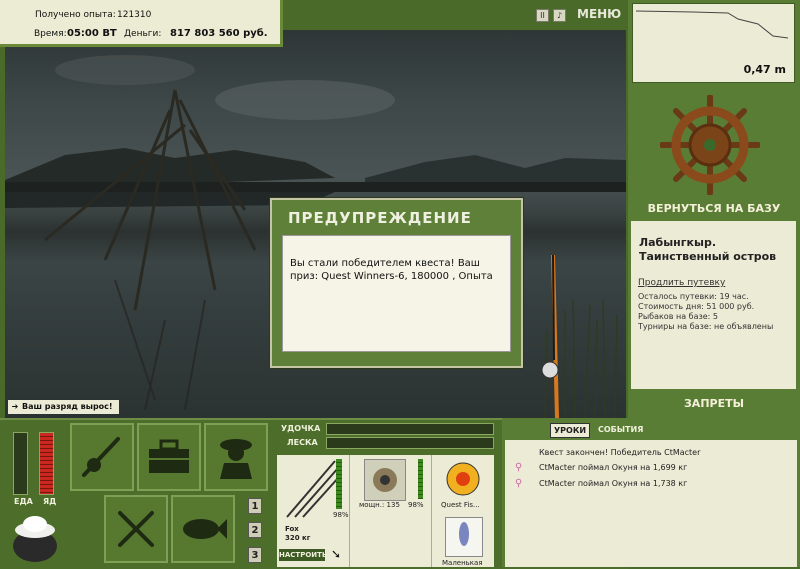 Image resolution: width=800 pixels, height=569 pixels. Describe the element at coordinates (303, 555) in the screenshot. I see `setup-button: НАСТРОИТЬ` at that location.